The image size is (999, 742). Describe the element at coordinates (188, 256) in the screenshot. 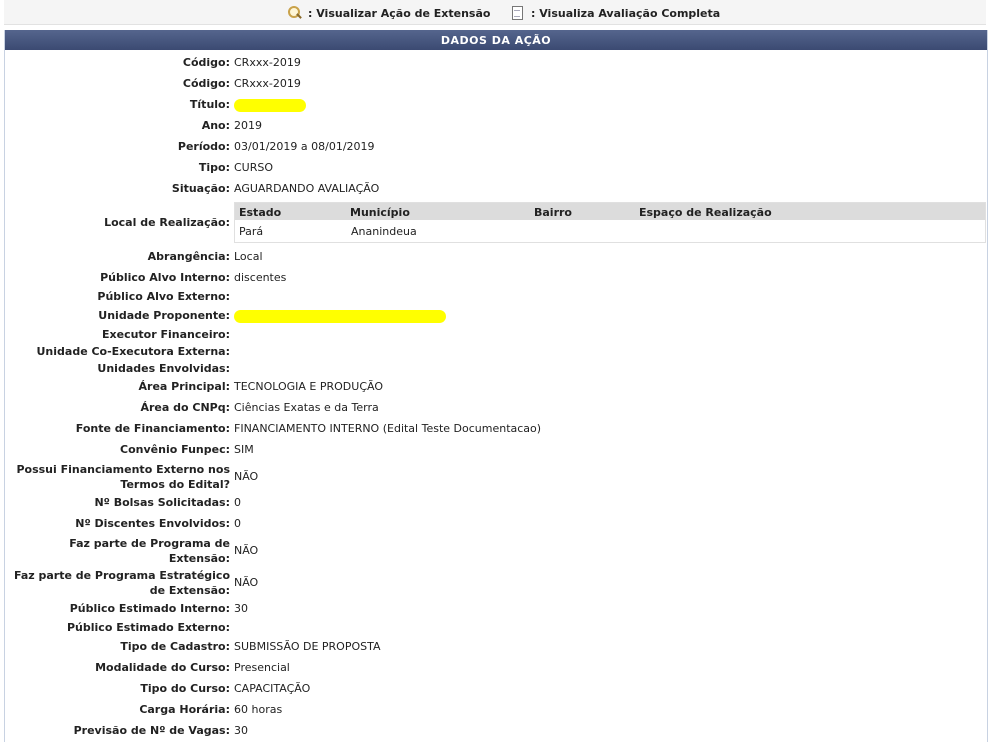

I see `field-label: Abrangência:` at that location.